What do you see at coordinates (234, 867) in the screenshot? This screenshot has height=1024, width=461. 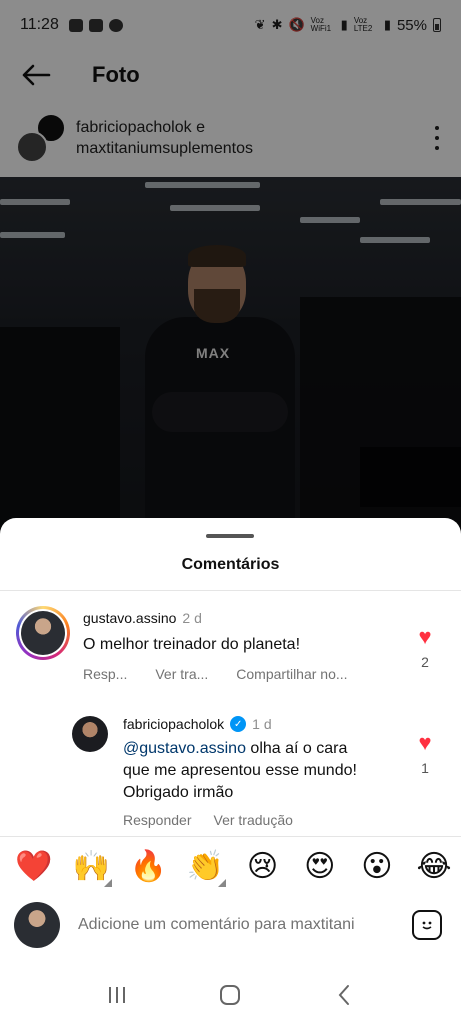 I see `quick-reactions: ❤️ 🙌 🔥 👏 😢 😍 😮 😂` at bounding box center [234, 867].